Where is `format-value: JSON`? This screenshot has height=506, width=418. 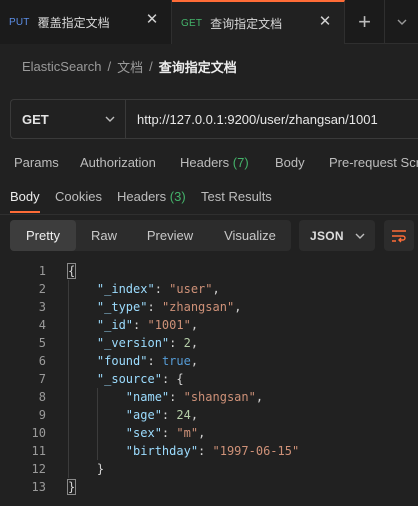
format-value: JSON is located at coordinates (327, 235).